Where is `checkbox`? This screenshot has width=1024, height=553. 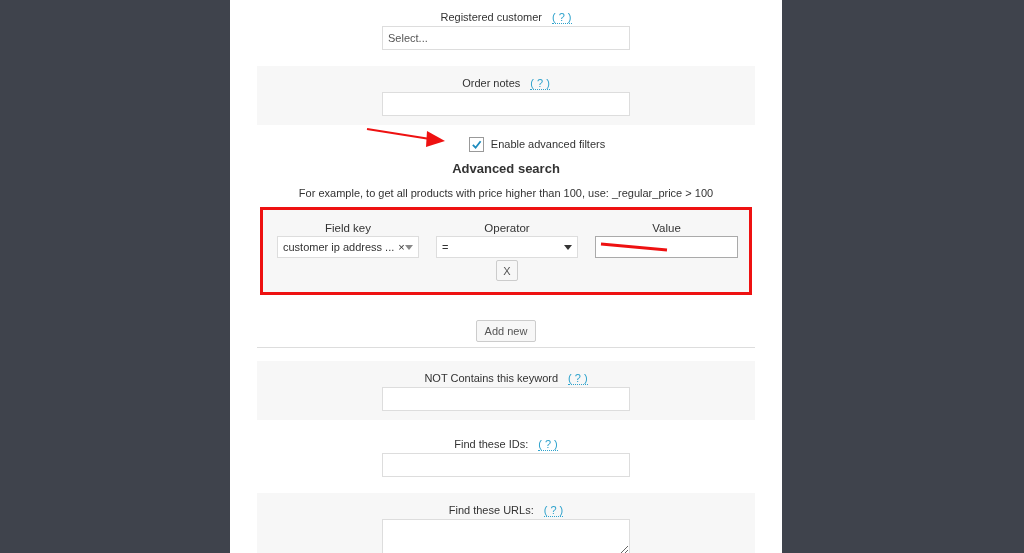 checkbox is located at coordinates (476, 144).